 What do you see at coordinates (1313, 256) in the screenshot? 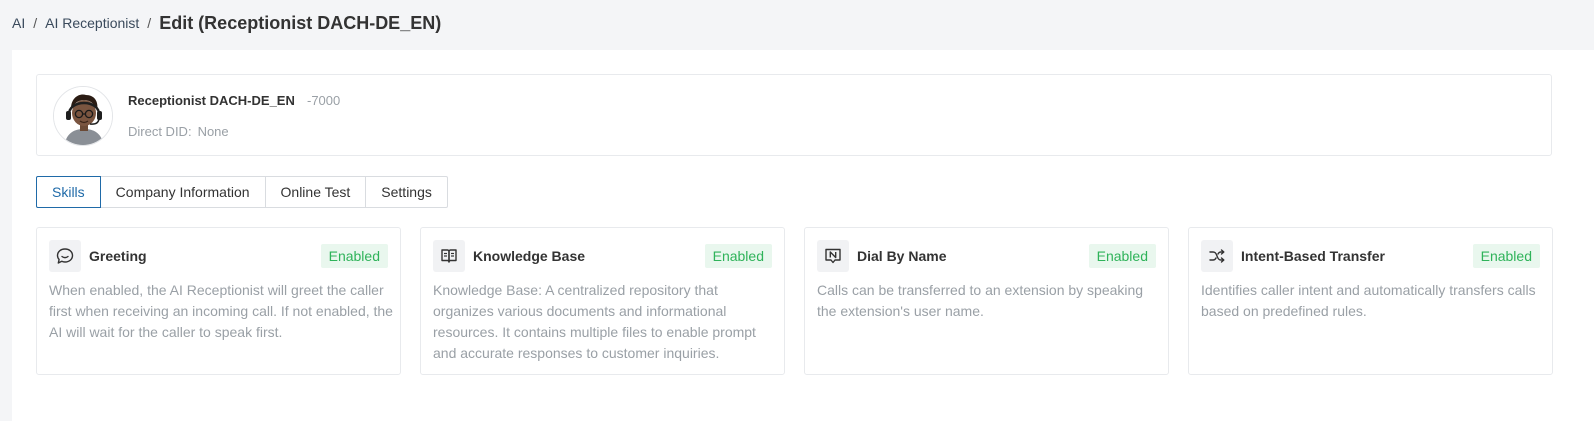
I see `skill-title: Intent-Based Transfer` at bounding box center [1313, 256].